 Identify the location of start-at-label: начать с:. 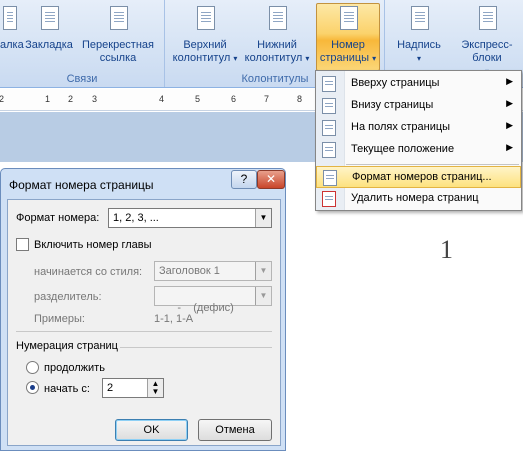
(67, 389).